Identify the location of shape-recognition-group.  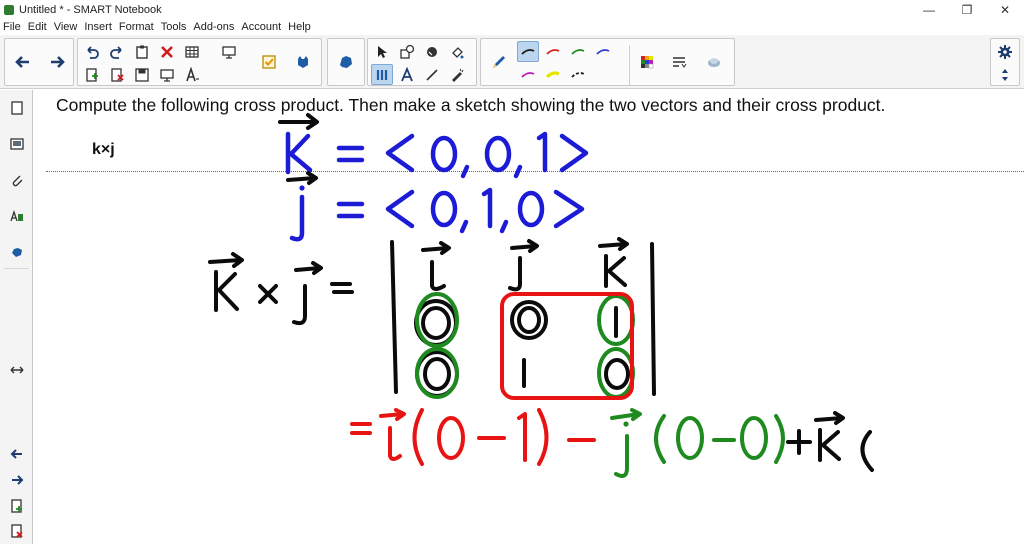
(346, 62).